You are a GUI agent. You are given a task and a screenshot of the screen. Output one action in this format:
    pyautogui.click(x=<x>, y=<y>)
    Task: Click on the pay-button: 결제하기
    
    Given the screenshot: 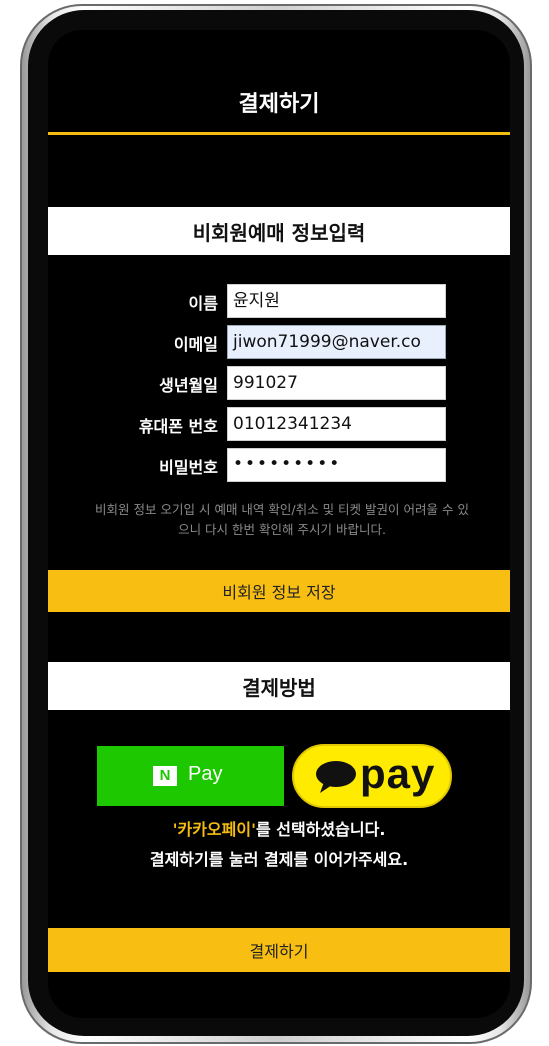 What is the action you would take?
    pyautogui.click(x=279, y=950)
    